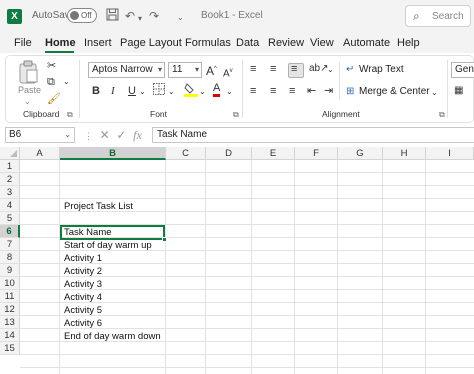 Image resolution: width=474 pixels, height=374 pixels. I want to click on bold-button: B, so click(96, 91).